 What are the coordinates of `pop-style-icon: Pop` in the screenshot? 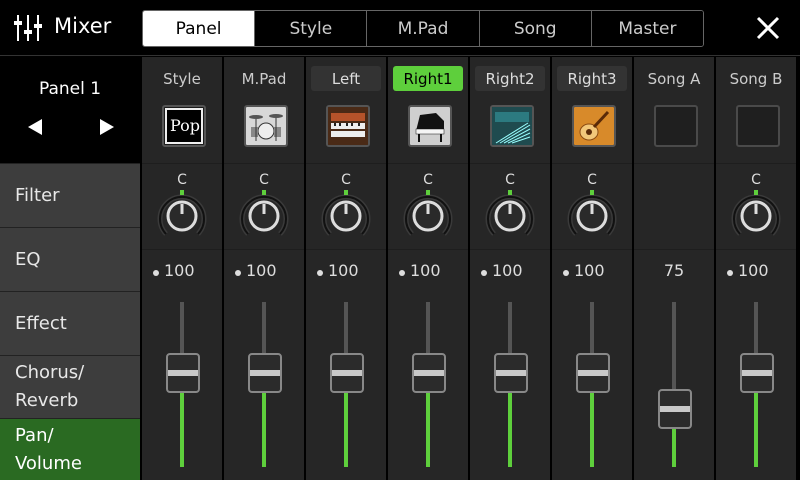 It's located at (184, 126).